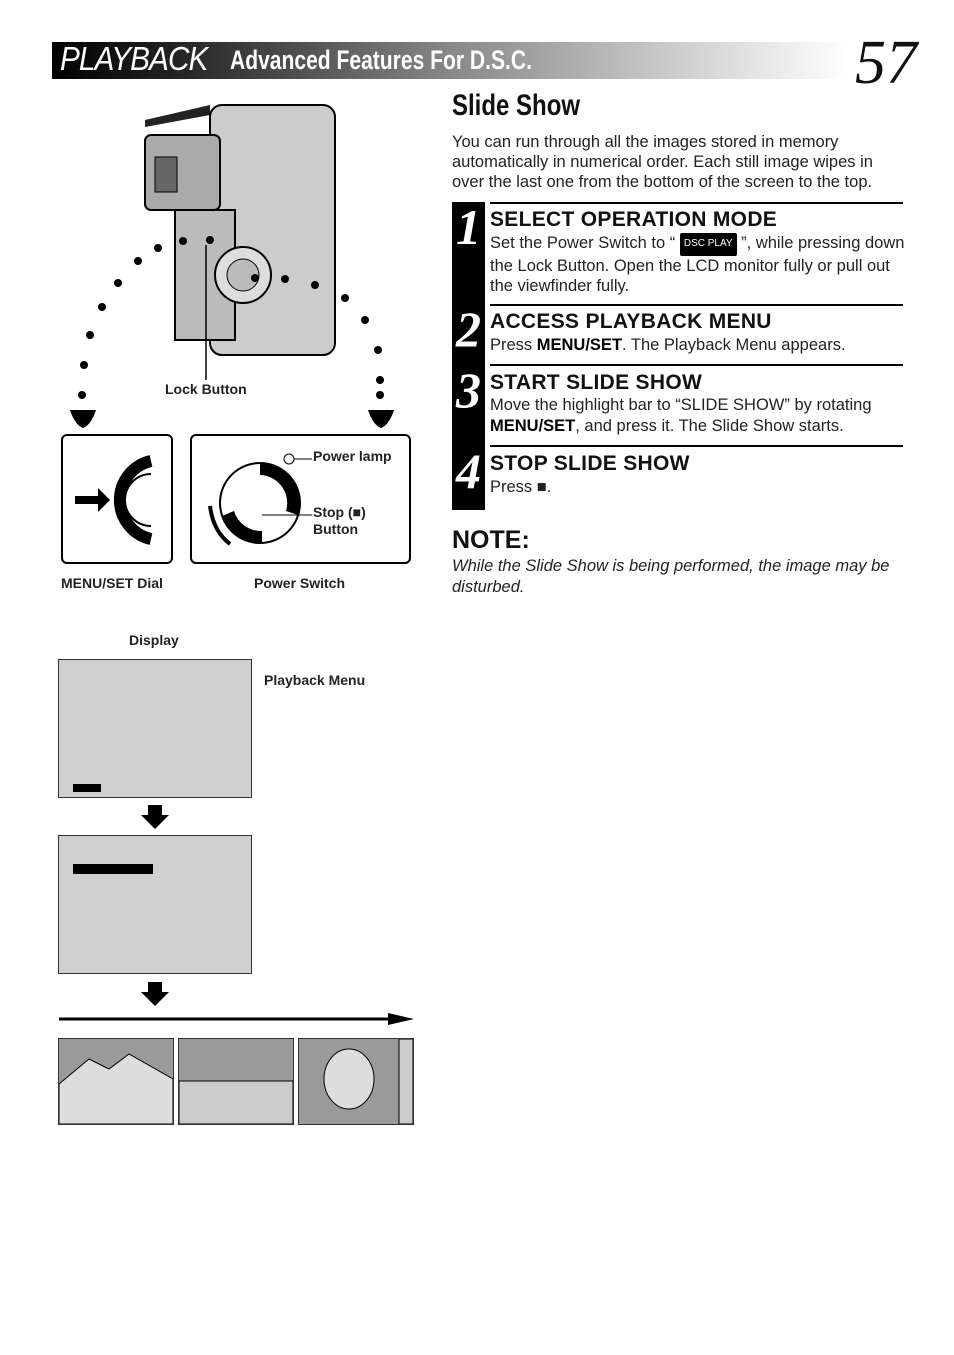  Describe the element at coordinates (590, 463) in the screenshot. I see `step-title: STOP SLIDE SHOW` at that location.